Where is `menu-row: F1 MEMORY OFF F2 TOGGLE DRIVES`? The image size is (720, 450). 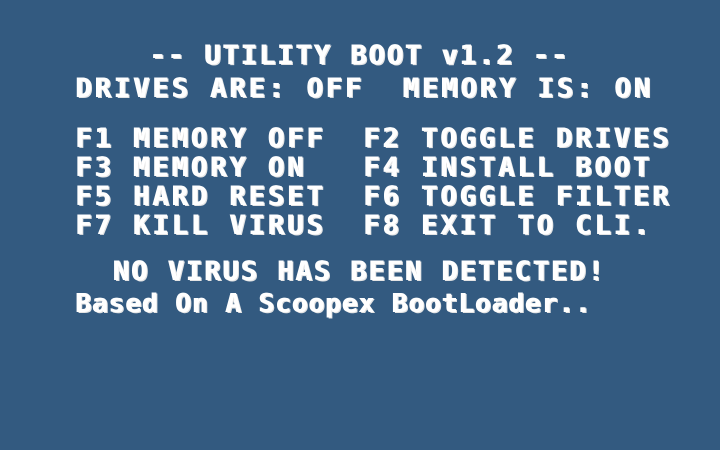
menu-row: F1 MEMORY OFF F2 TOGGLE DRIVES is located at coordinates (376, 139).